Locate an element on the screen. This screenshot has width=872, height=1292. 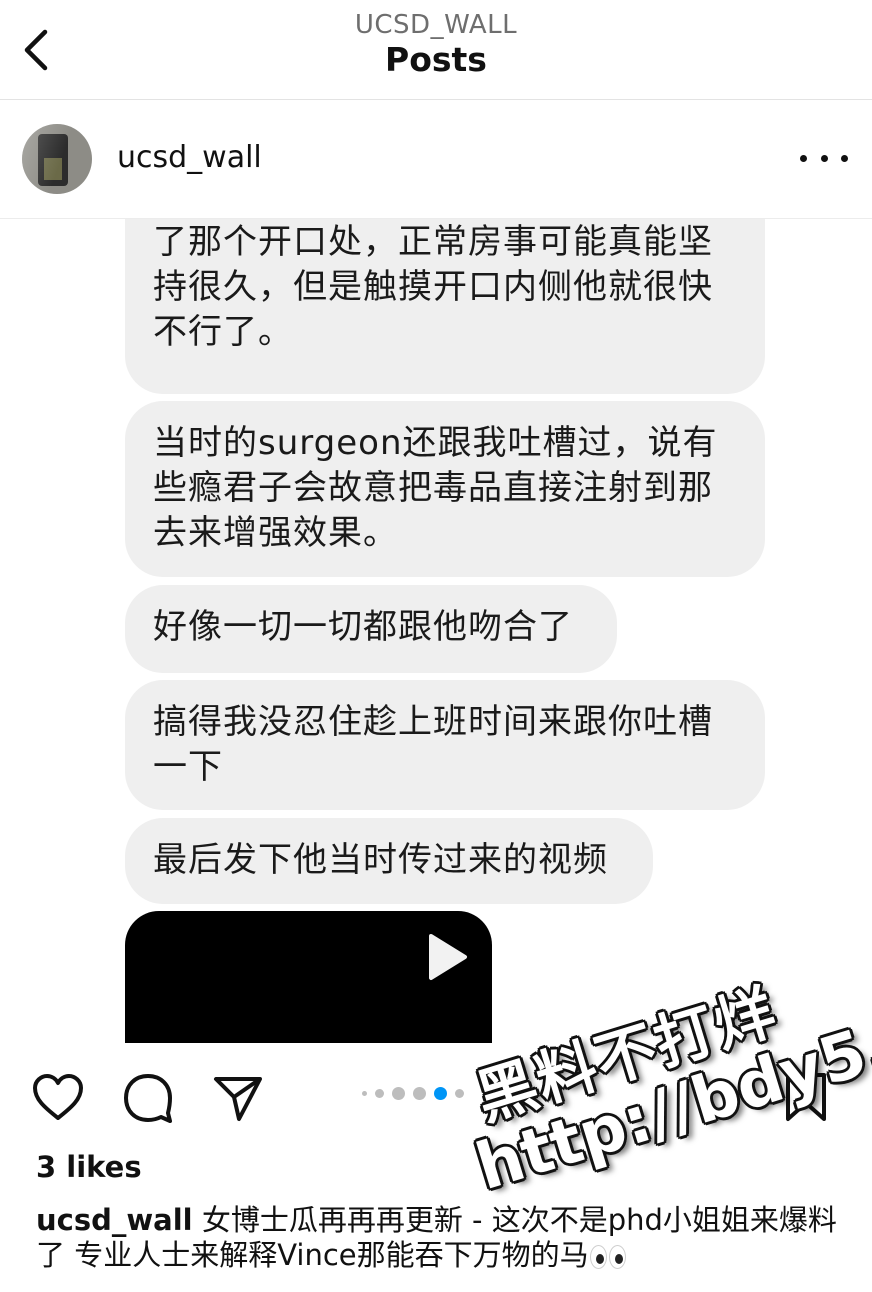
more-options-button is located at coordinates (824, 158).